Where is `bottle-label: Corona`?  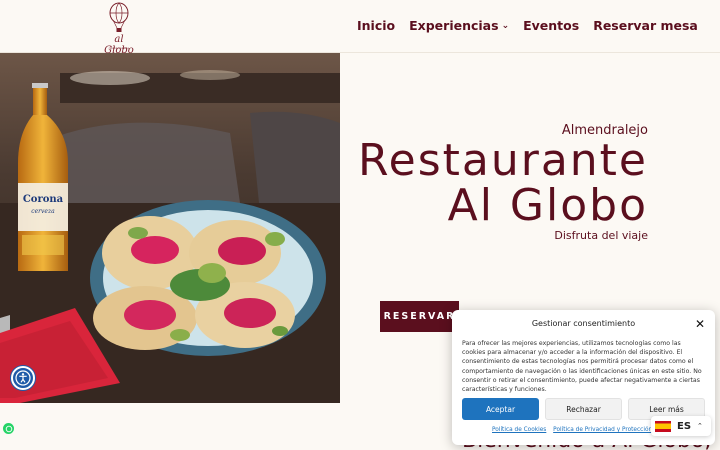 bottle-label: Corona is located at coordinates (43, 199).